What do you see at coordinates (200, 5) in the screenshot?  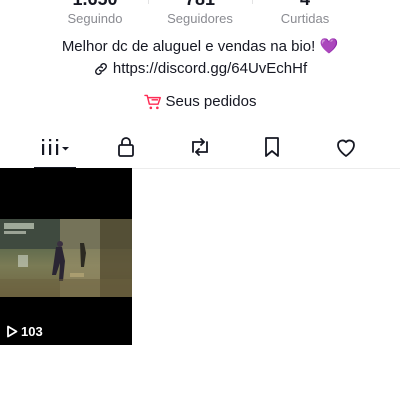 I see `followers-count: 781` at bounding box center [200, 5].